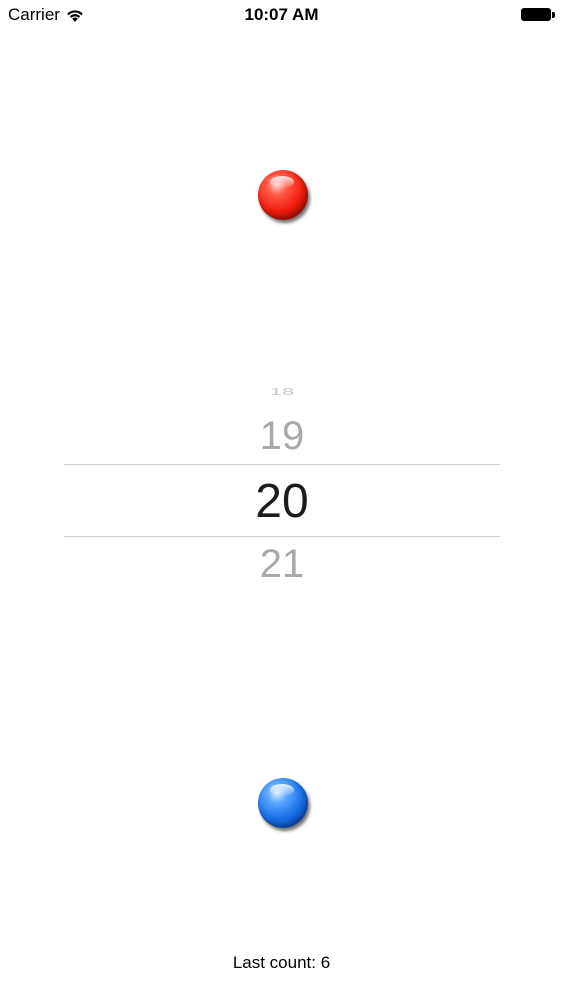  I want to click on last-count-label: Last count: 6, so click(281, 962).